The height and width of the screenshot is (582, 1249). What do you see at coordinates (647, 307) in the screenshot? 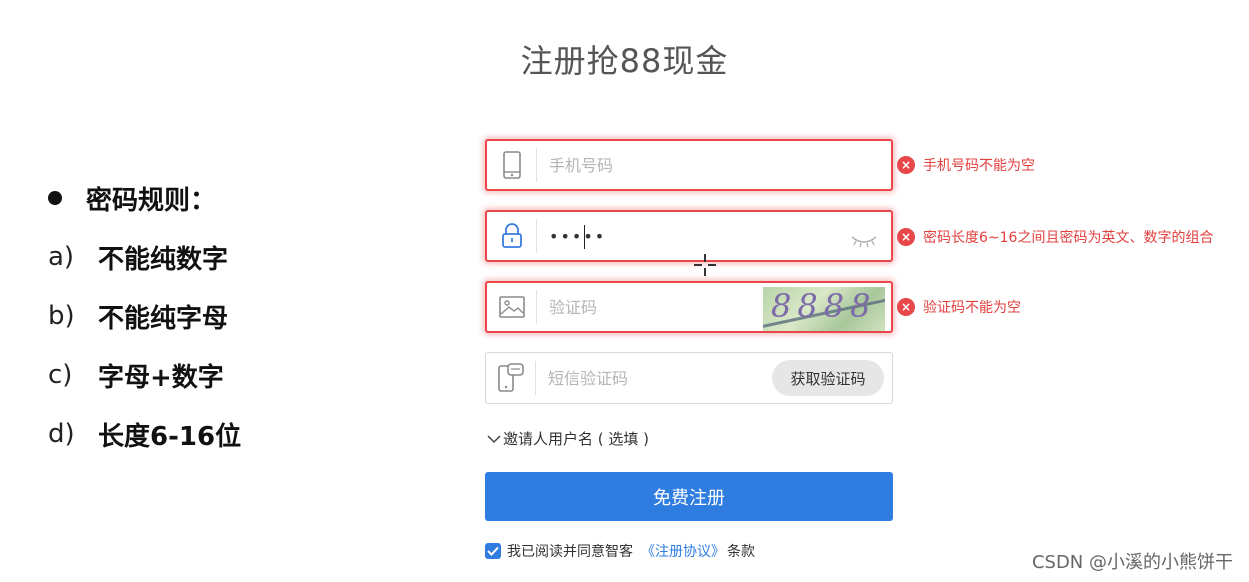
I see `captcha-input` at bounding box center [647, 307].